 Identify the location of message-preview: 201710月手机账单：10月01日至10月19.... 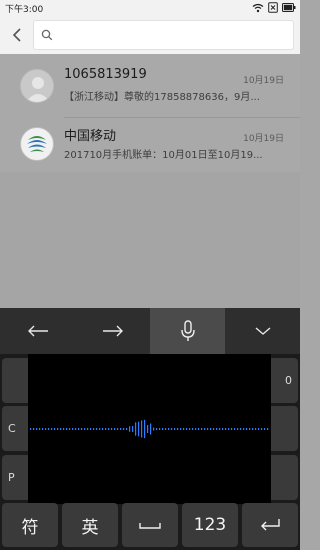
(163, 155).